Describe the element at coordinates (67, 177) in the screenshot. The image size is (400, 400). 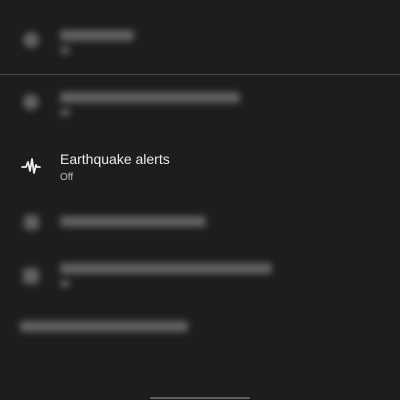
I see `earthquake-alerts-status: Off` at that location.